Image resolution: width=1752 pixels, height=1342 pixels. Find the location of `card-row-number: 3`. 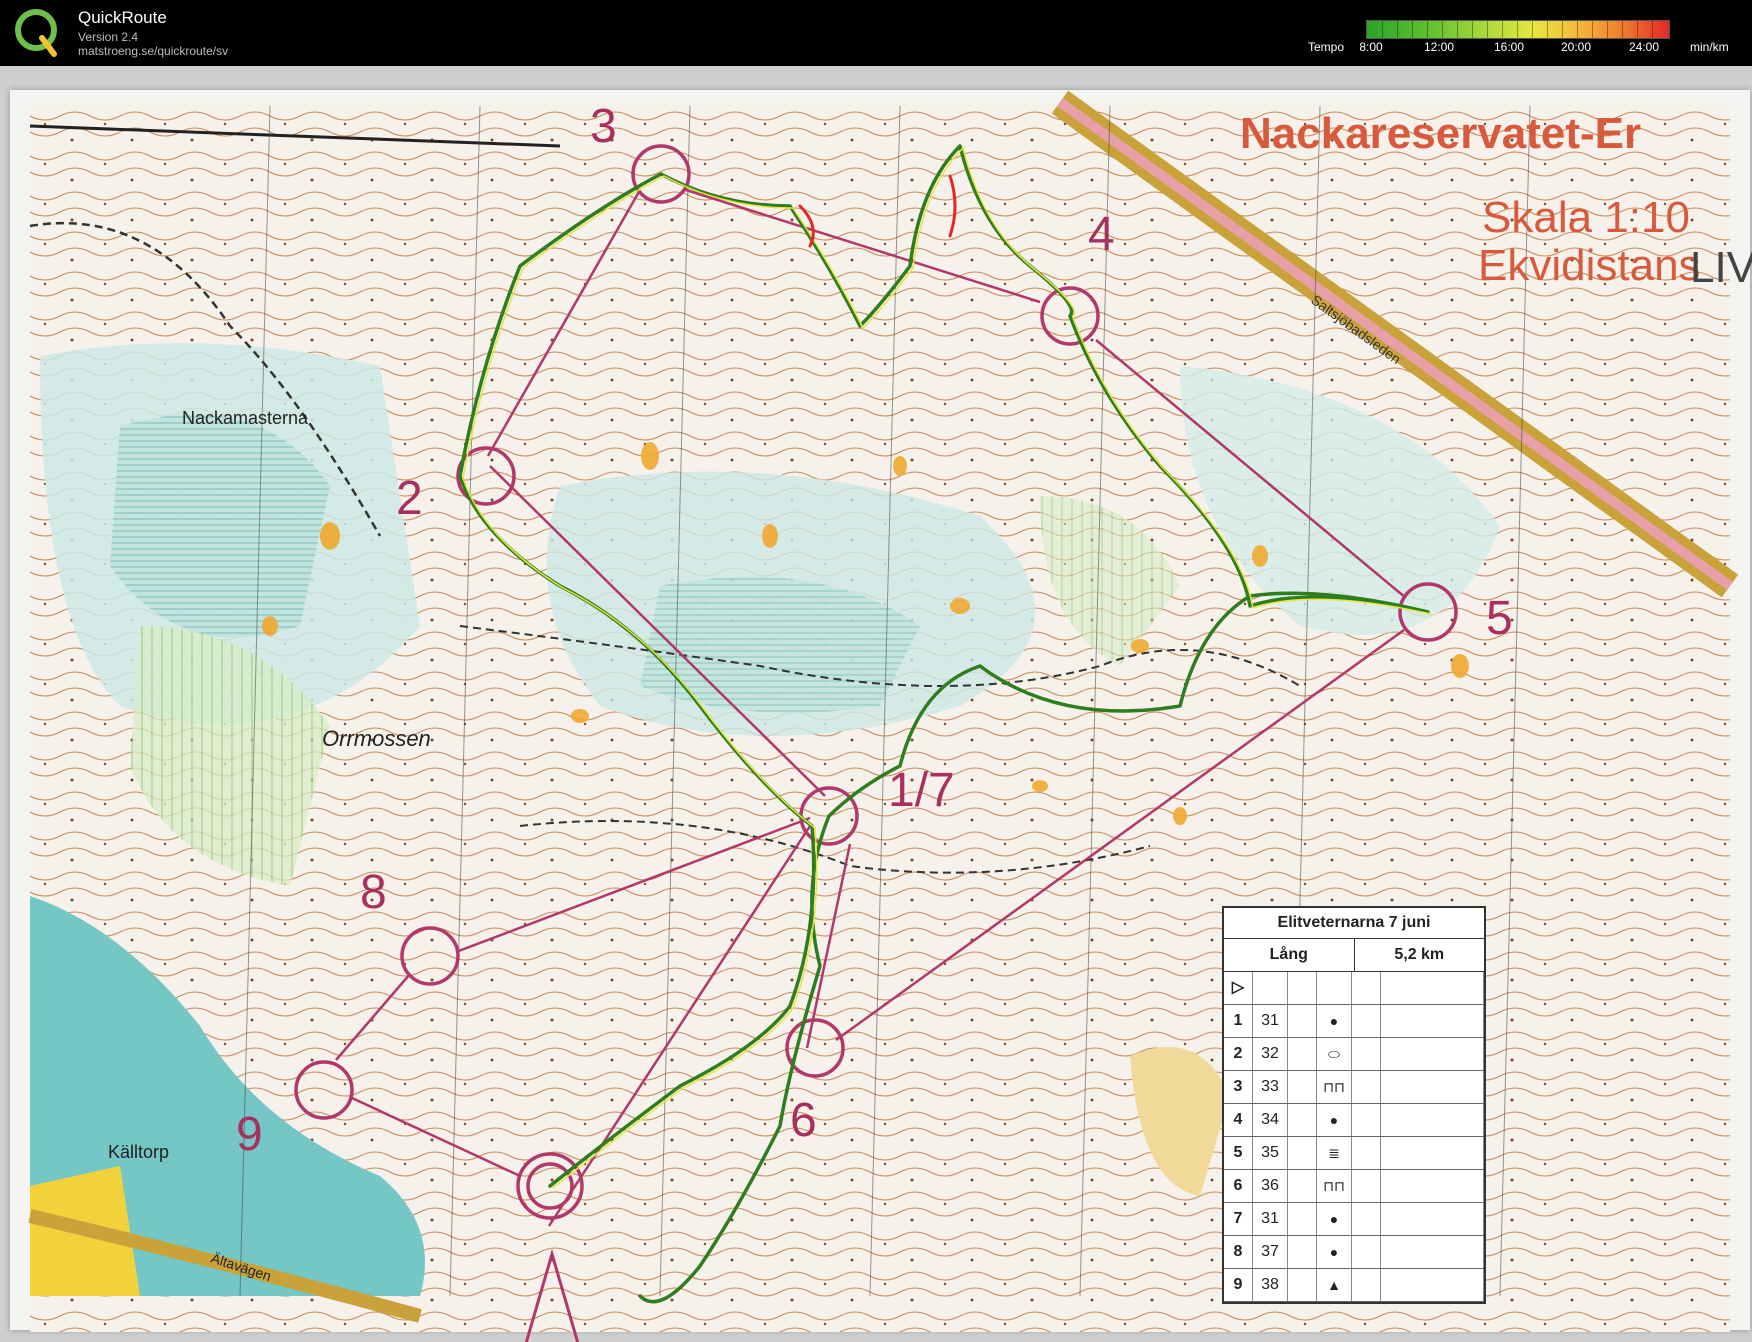

card-row-number: 3 is located at coordinates (1238, 1087).